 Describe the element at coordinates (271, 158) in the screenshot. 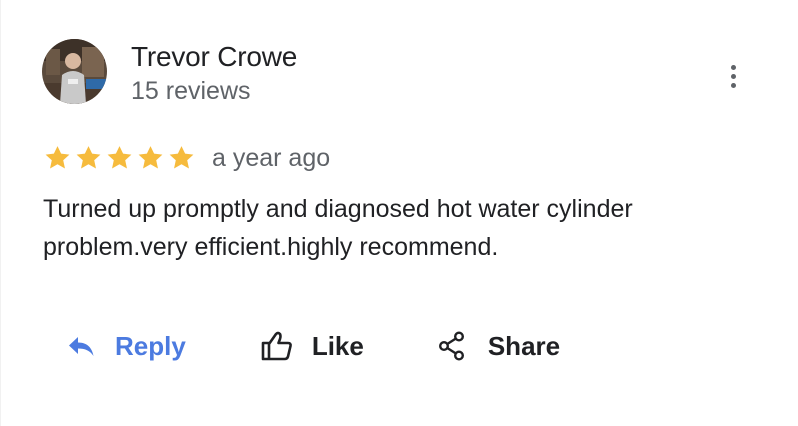

I see `review-time: a year ago` at that location.